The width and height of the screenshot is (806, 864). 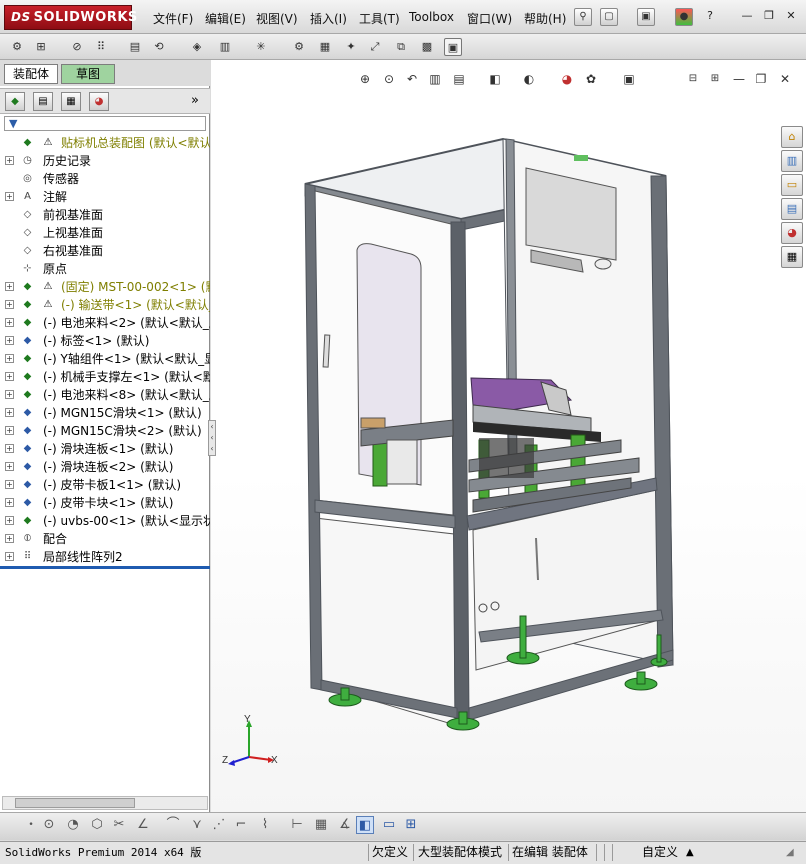 I want to click on tree-row: + ◆ (-) 滑块连板<1> (默认), so click(x=105, y=449).